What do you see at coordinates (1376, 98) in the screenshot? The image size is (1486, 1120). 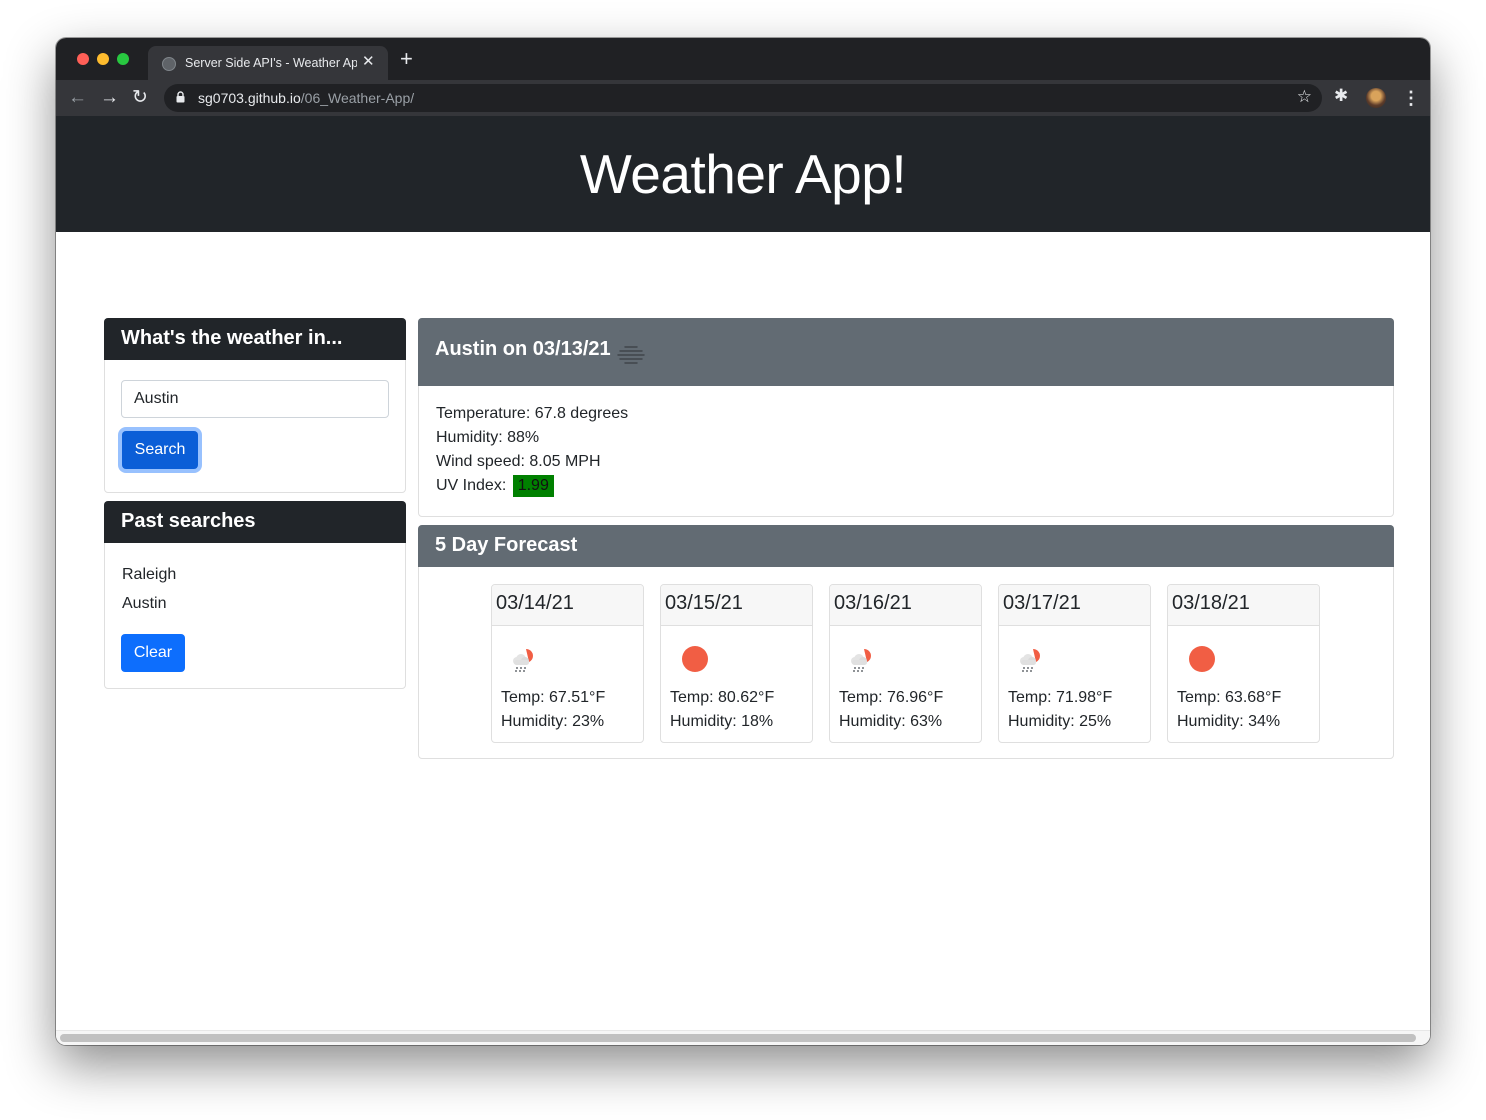 I see `profile-avatar` at bounding box center [1376, 98].